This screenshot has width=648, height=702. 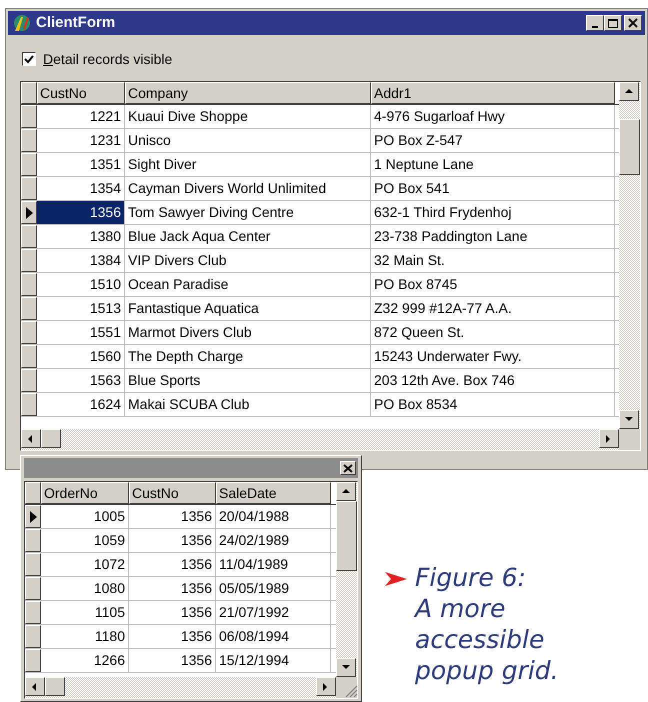 What do you see at coordinates (248, 93) in the screenshot?
I see `column-header: Company` at bounding box center [248, 93].